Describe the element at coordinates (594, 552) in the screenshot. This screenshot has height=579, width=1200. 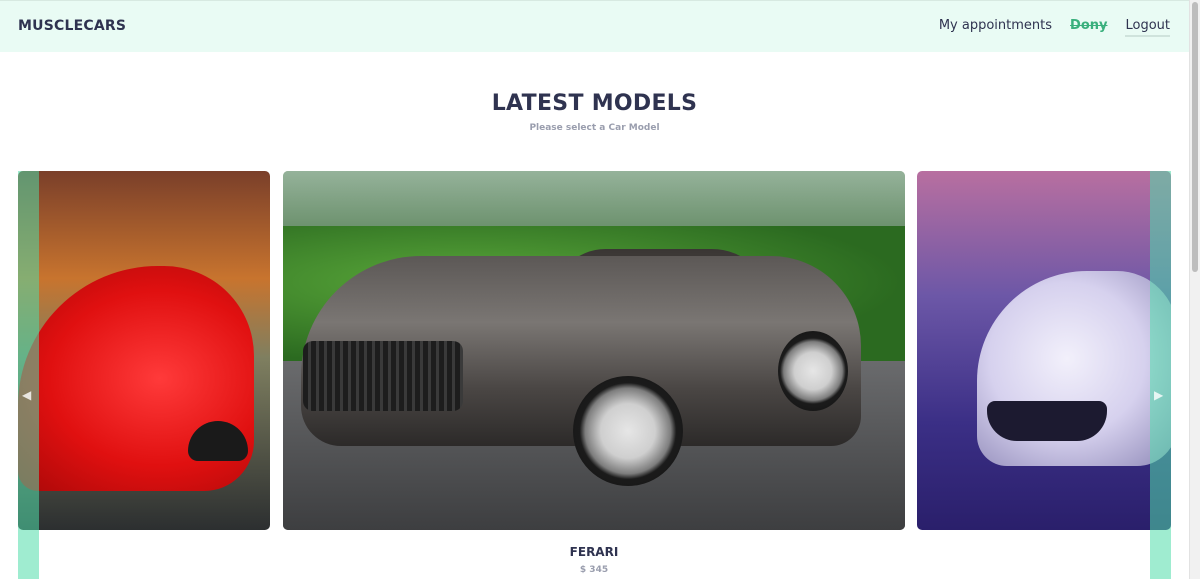
I see `active-car-name: FERARI` at that location.